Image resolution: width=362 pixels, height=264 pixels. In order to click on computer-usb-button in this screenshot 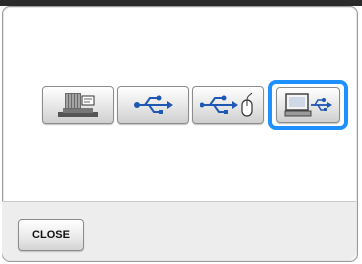, I will do `click(308, 105)`.